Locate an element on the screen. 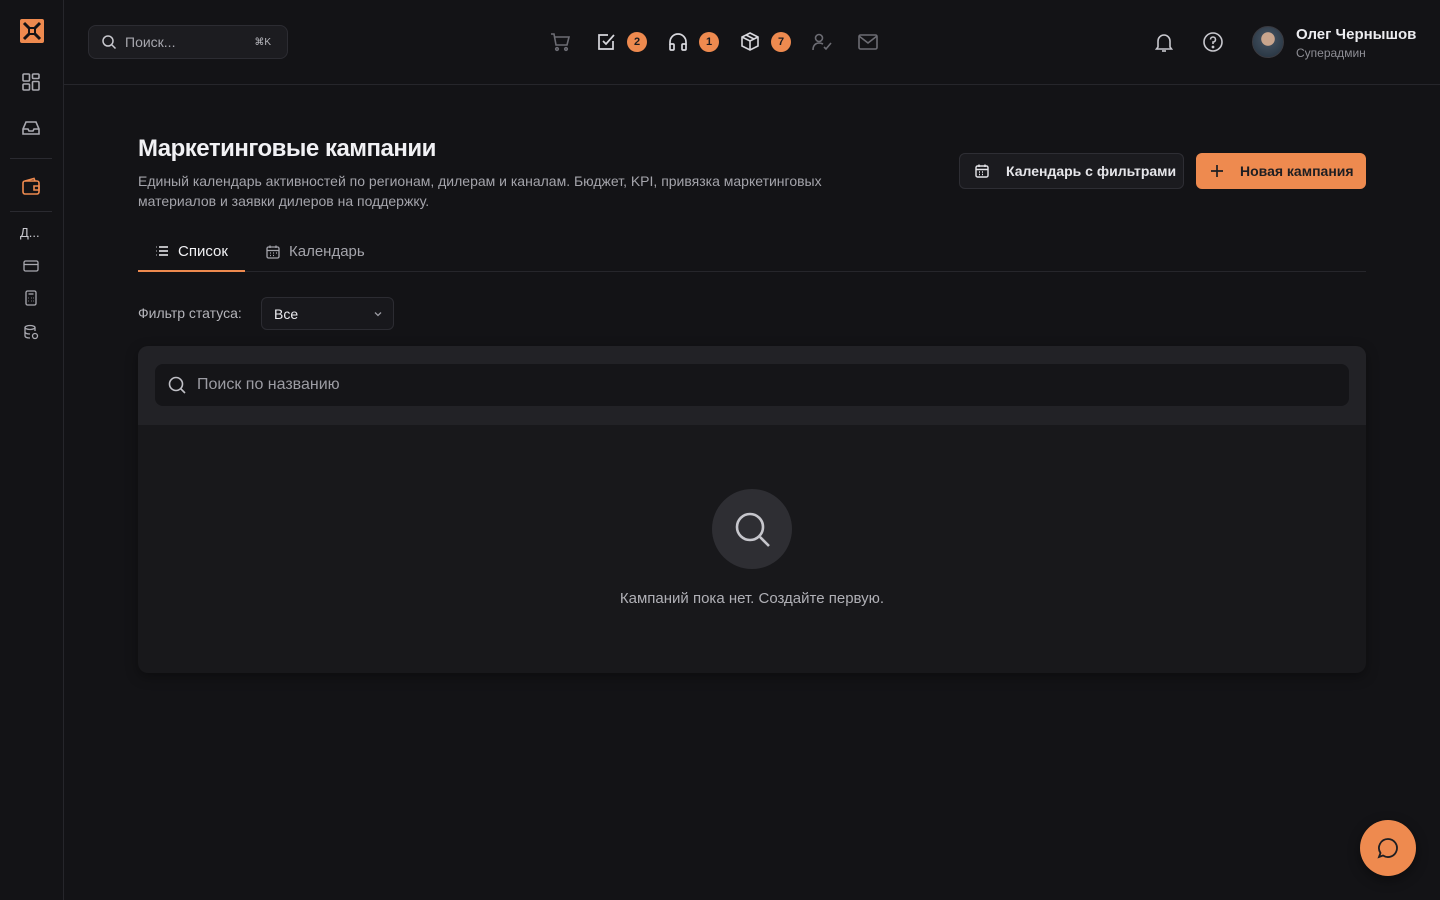 This screenshot has width=1440, height=900. panel-header: Поиск по названию is located at coordinates (752, 385).